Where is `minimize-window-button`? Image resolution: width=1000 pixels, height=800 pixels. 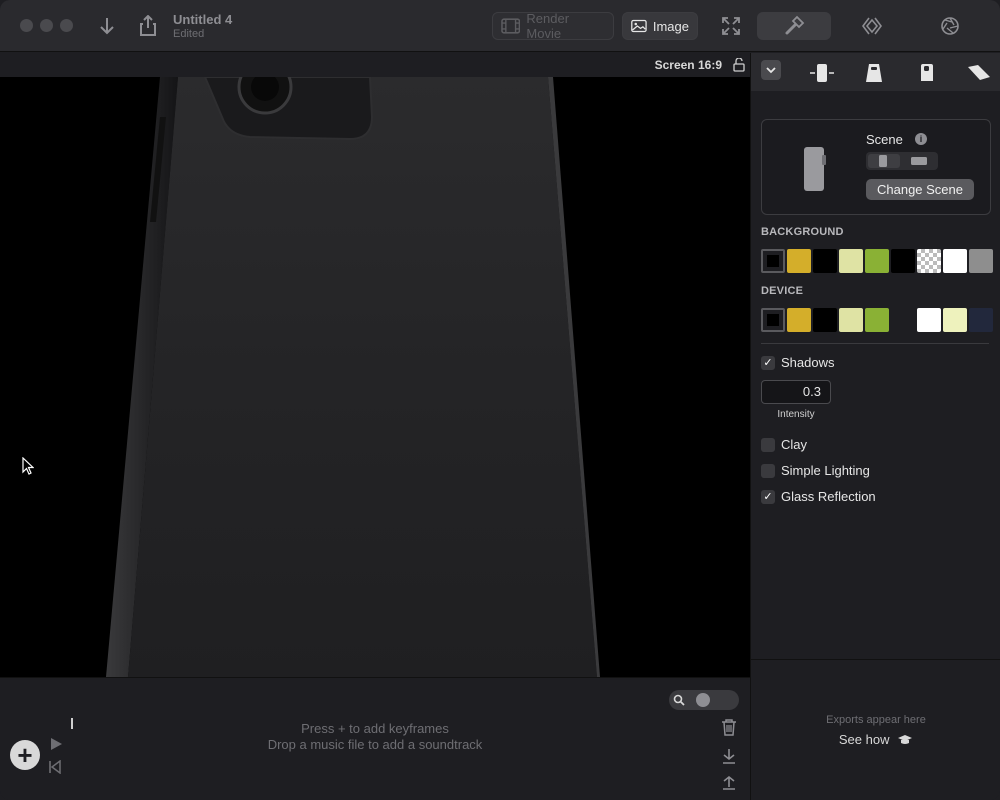
minimize-window-button is located at coordinates (46, 25).